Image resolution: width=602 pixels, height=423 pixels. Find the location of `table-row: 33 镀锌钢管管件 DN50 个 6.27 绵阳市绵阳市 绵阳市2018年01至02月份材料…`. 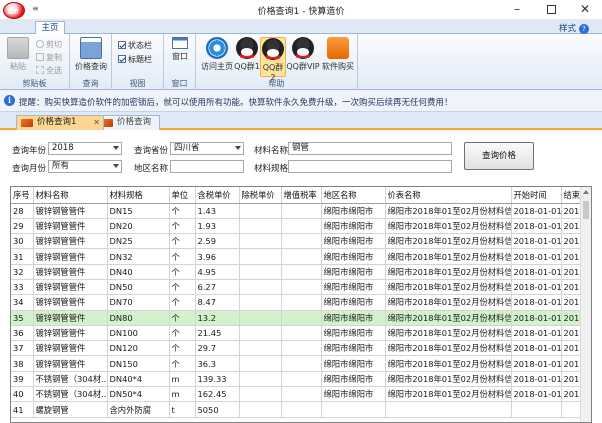

table-row: 33 镀锌钢管管件 DN50 个 6.27 绵阳市绵阳市 绵阳市2018年01至02月份材料… is located at coordinates (296, 287).